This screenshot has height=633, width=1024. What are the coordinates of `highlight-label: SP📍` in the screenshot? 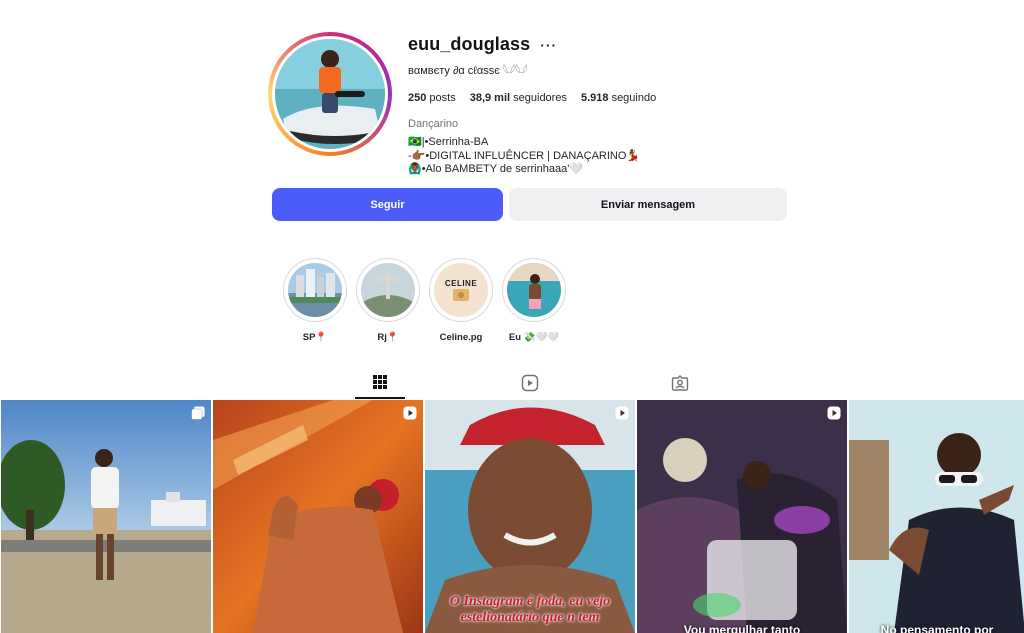 It's located at (315, 337).